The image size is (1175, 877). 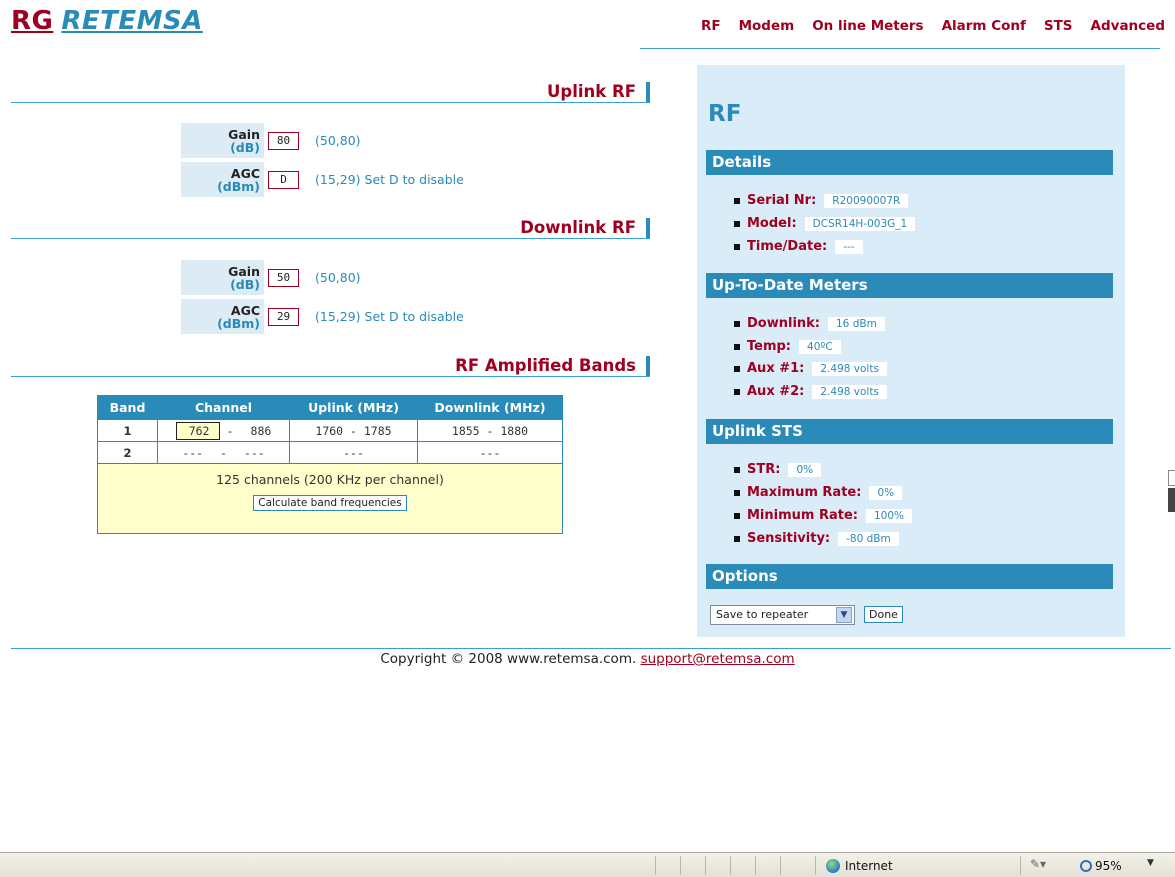 I want to click on channel-start-input: 762, so click(x=197, y=430).